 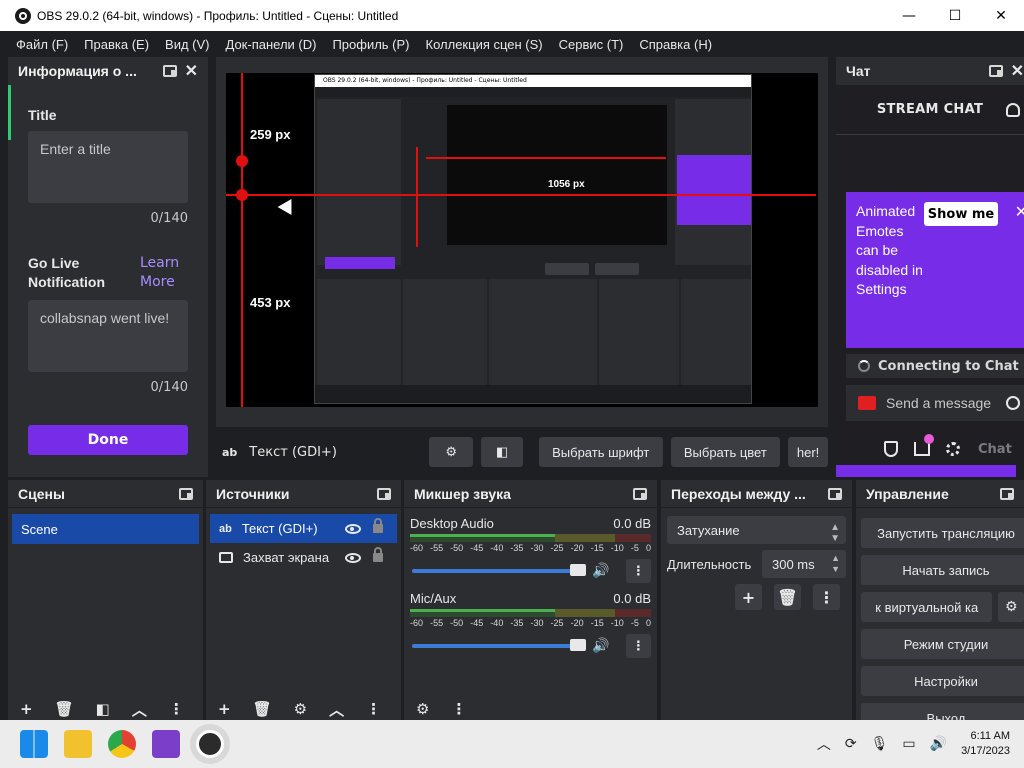 I want to click on text-value-field: her!, so click(x=808, y=452).